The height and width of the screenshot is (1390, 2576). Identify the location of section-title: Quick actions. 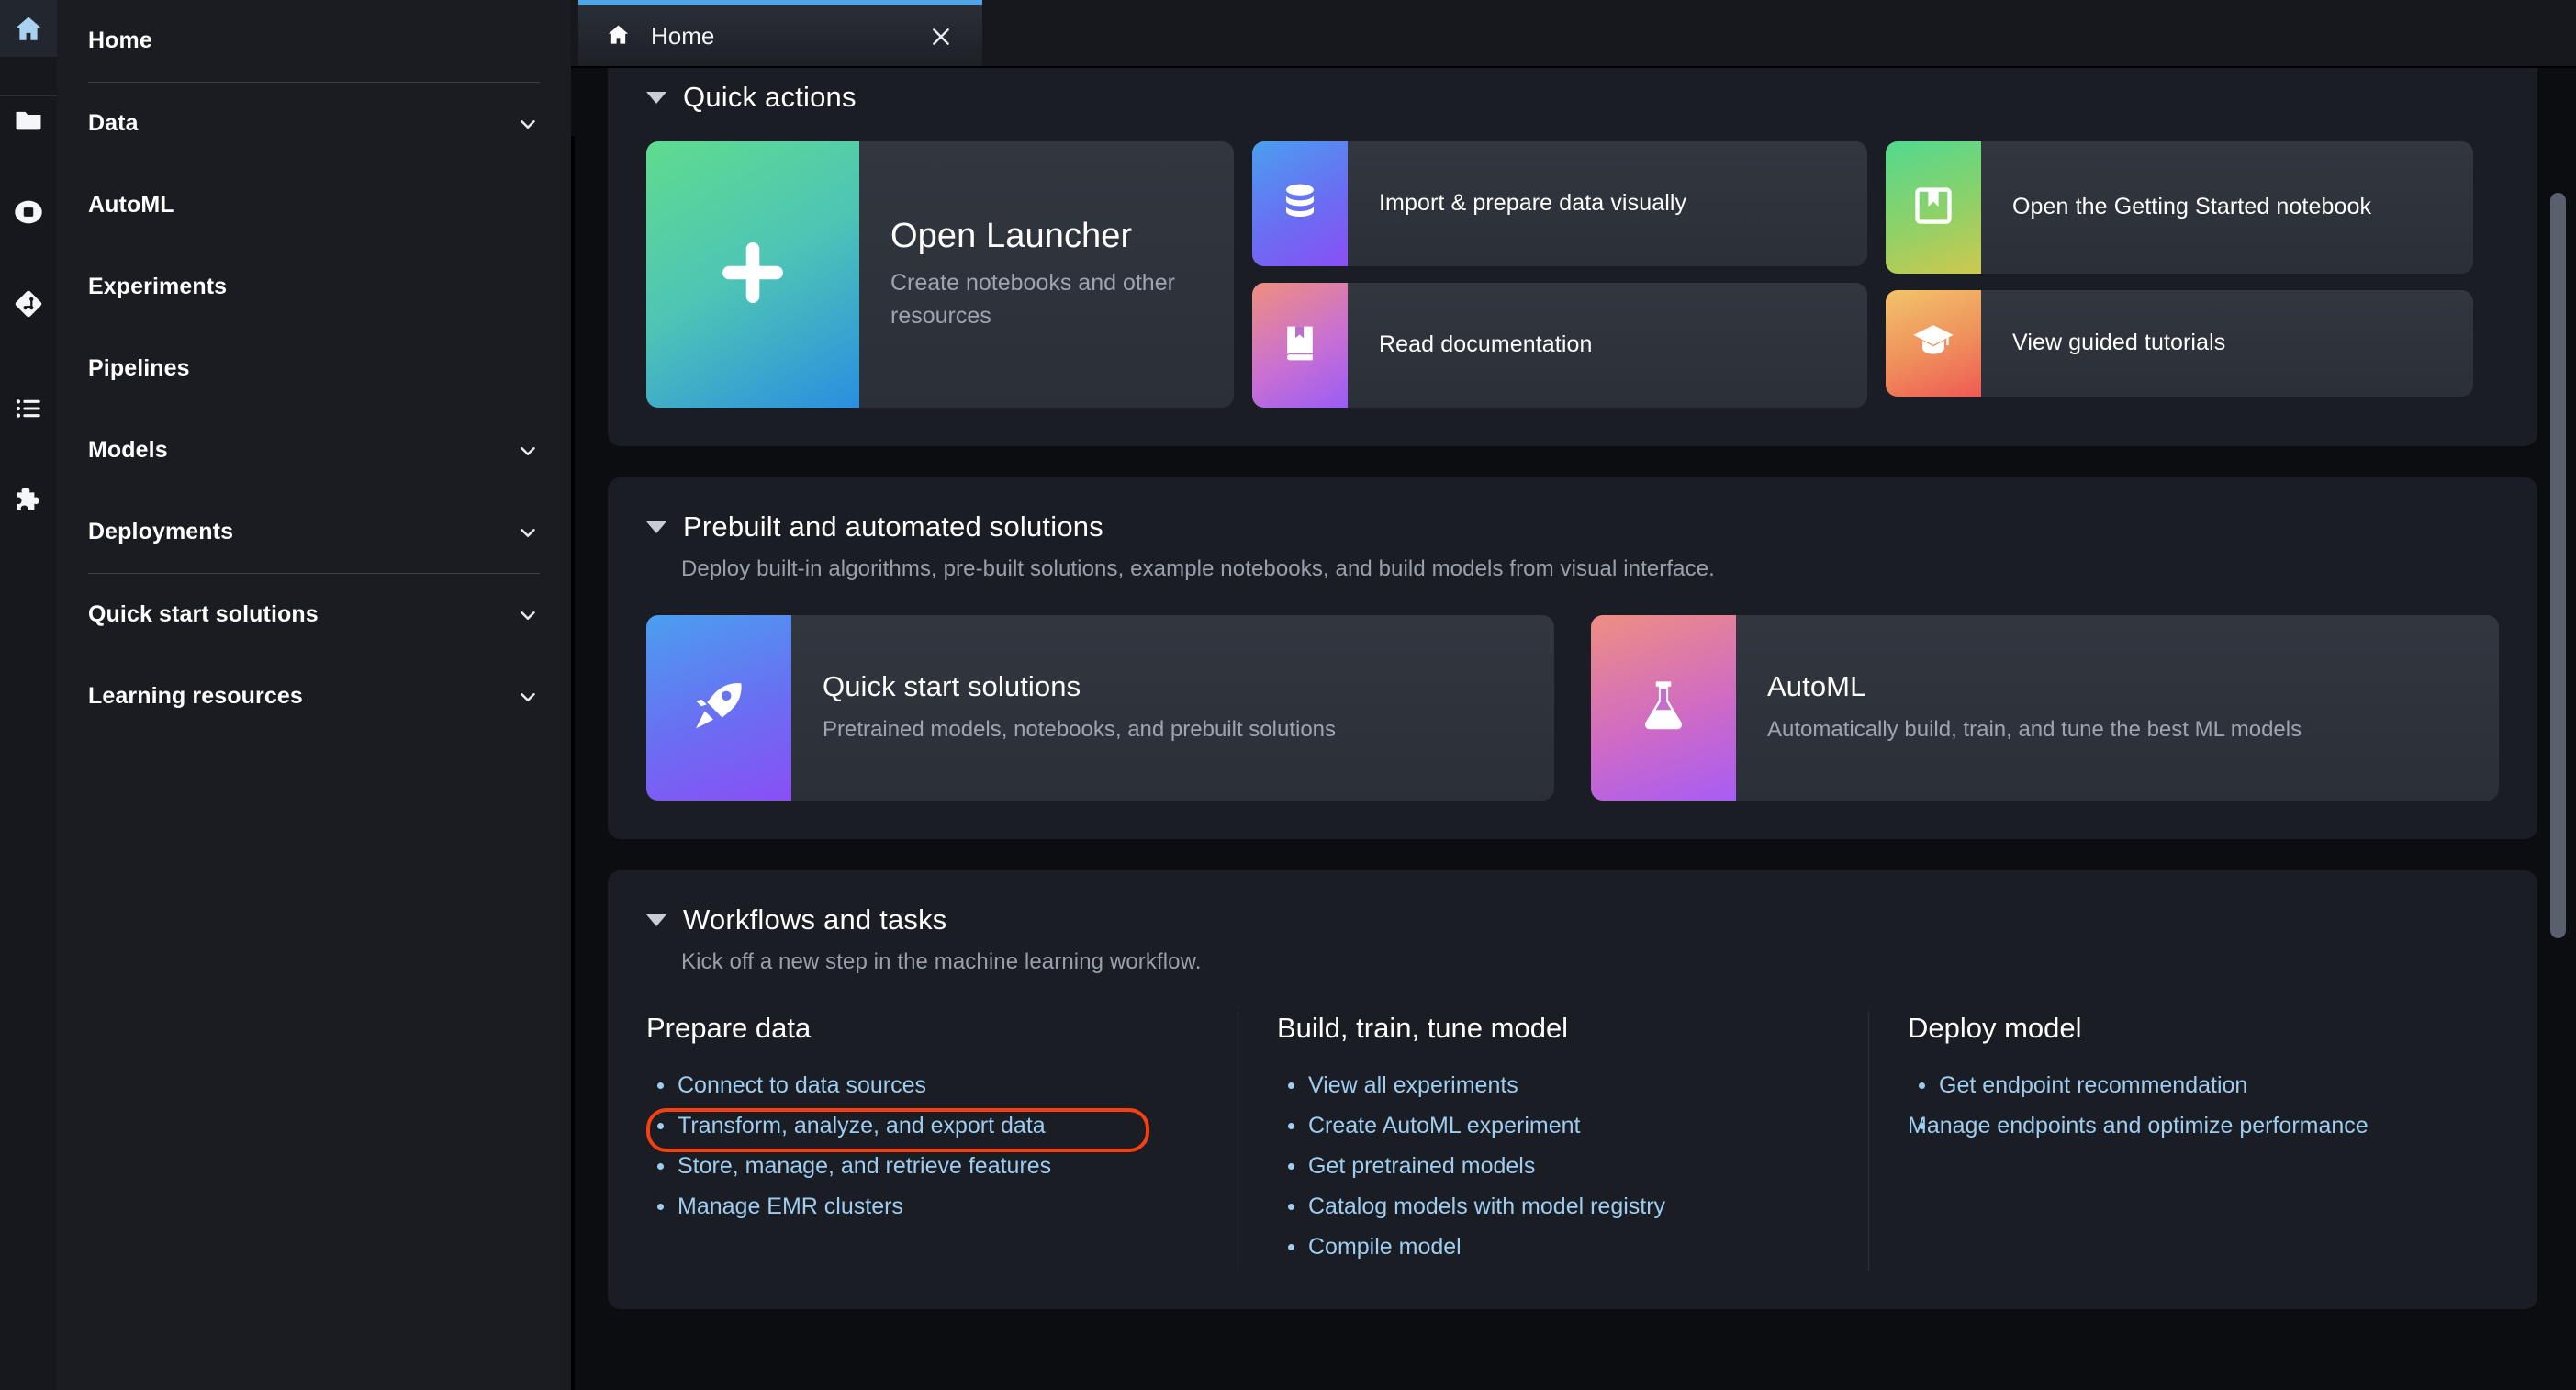
(770, 97).